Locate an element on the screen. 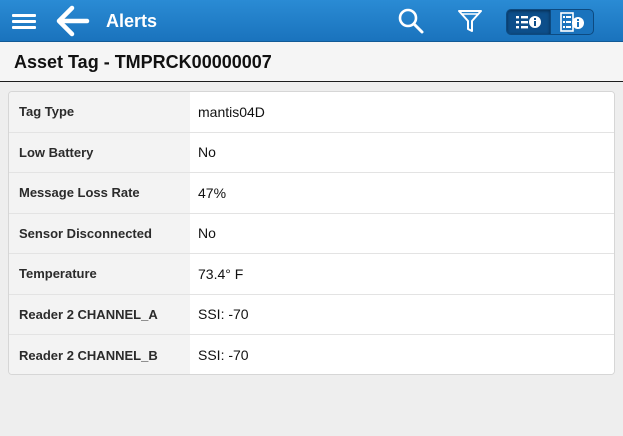 The width and height of the screenshot is (623, 436). list-info-icon is located at coordinates (528, 22).